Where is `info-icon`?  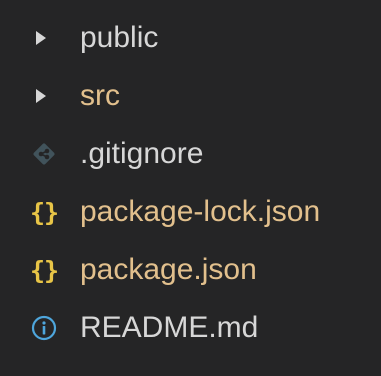 info-icon is located at coordinates (48, 328).